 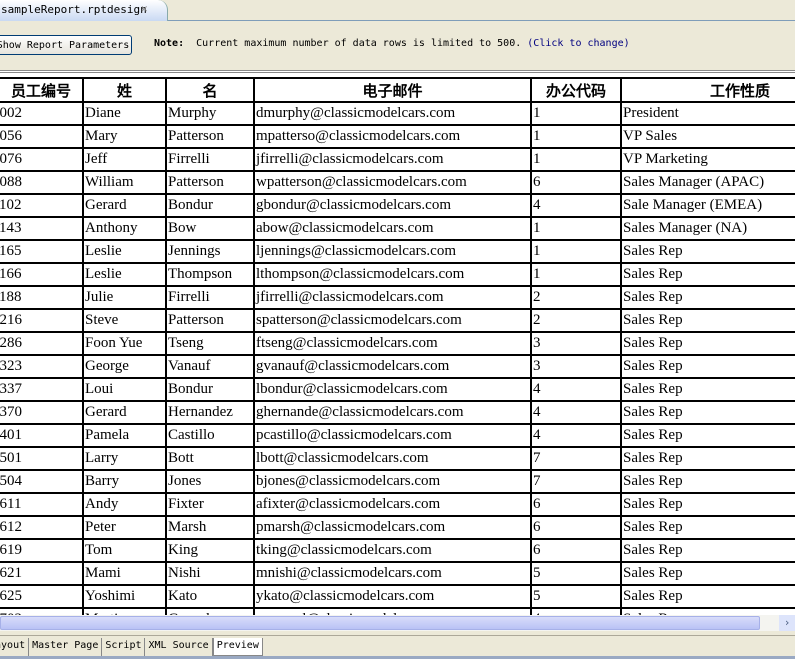 What do you see at coordinates (42, 274) in the screenshot?
I see `table-cell: 1166` at bounding box center [42, 274].